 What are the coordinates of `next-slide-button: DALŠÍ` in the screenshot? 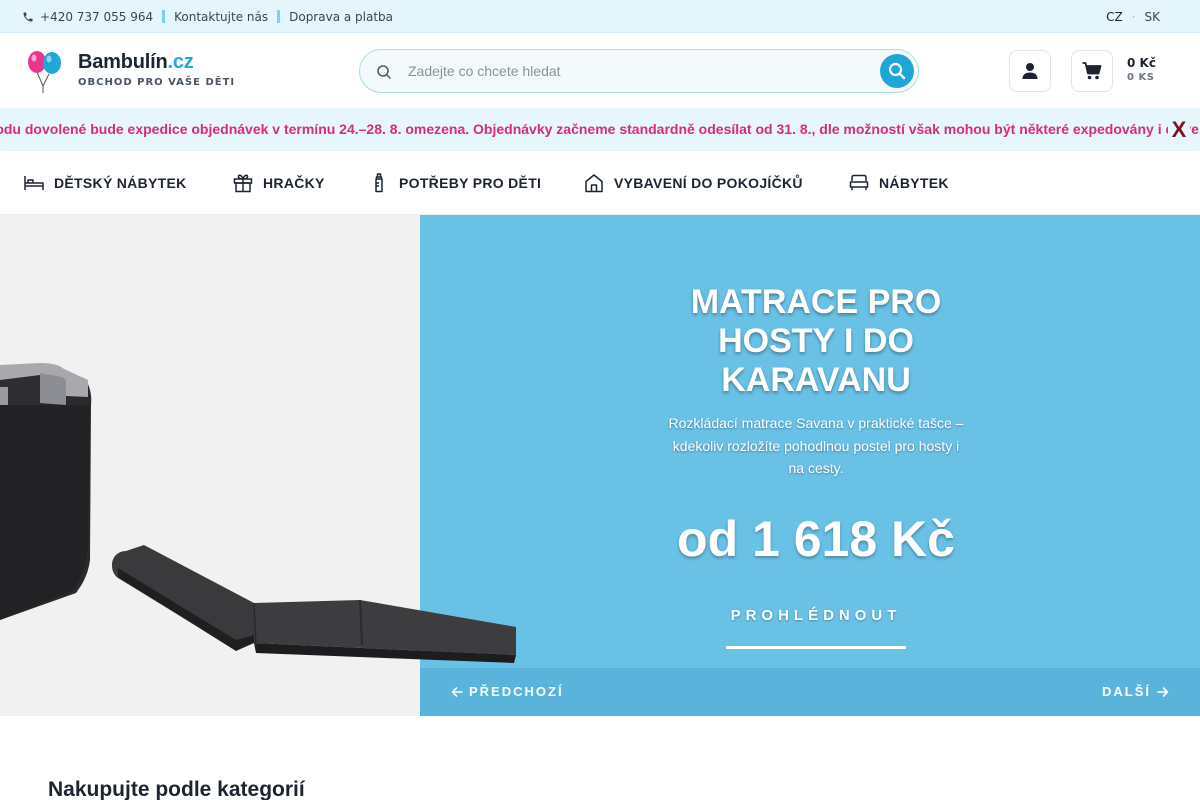 It's located at (1135, 691).